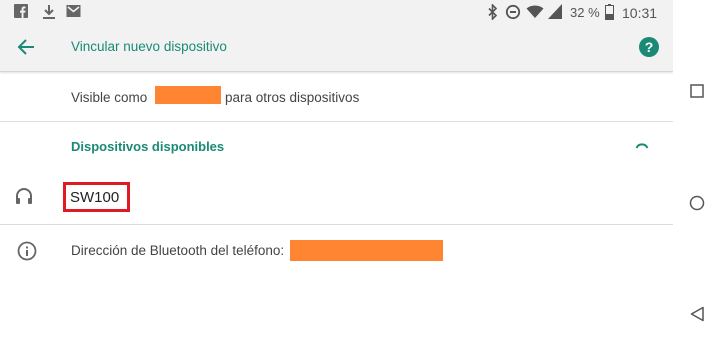  I want to click on device-name: SW100, so click(94, 197).